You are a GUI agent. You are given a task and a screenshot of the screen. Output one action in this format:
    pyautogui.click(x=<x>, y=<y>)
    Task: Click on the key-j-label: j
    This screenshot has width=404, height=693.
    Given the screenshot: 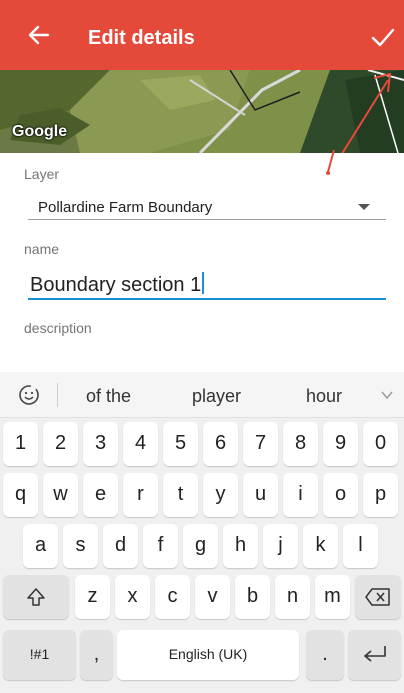 What is the action you would take?
    pyautogui.click(x=280, y=545)
    